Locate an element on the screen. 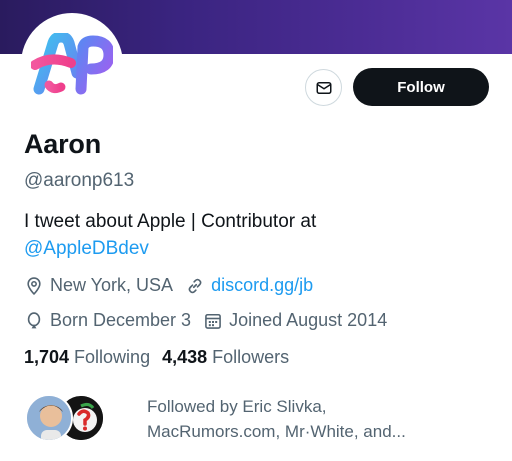  calendar-icon is located at coordinates (213, 321).